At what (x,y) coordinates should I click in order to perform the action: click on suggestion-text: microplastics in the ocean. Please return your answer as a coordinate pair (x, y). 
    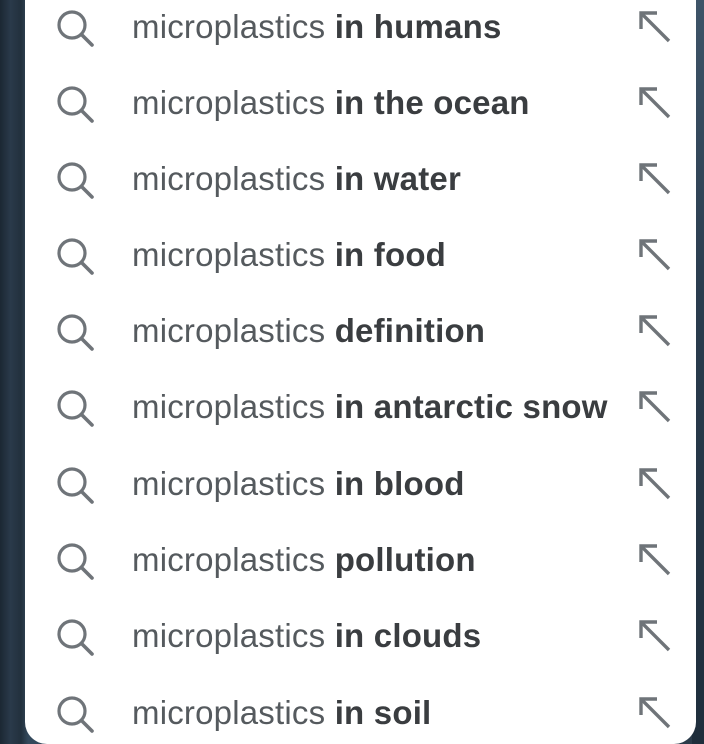
    Looking at the image, I should click on (331, 103).